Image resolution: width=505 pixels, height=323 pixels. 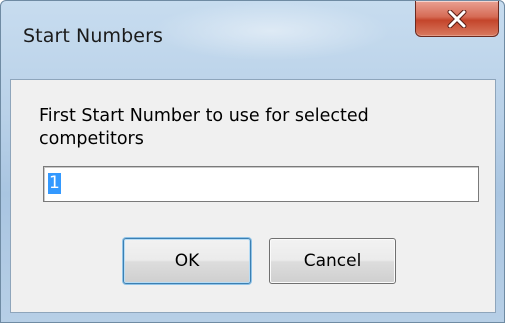 I want to click on ok-button: OK, so click(x=187, y=261).